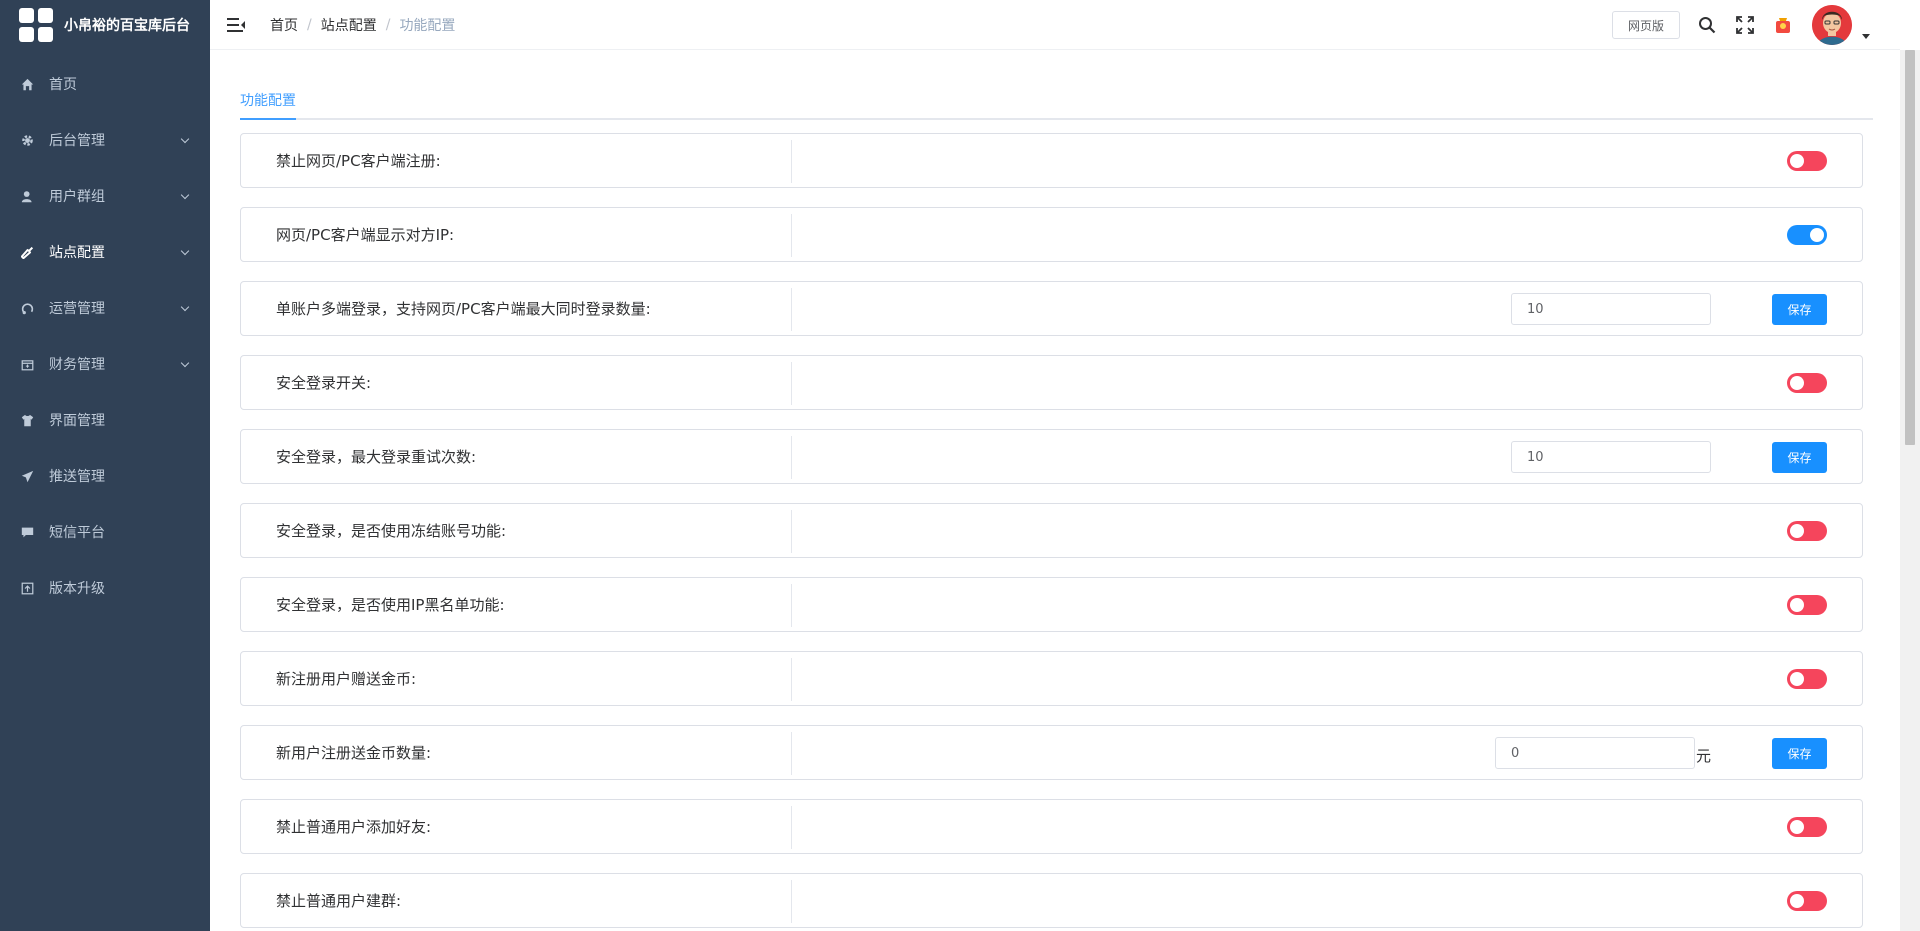 The width and height of the screenshot is (1920, 931). What do you see at coordinates (376, 457) in the screenshot?
I see `setting-label: 安全登录，最大登录重试次数:` at bounding box center [376, 457].